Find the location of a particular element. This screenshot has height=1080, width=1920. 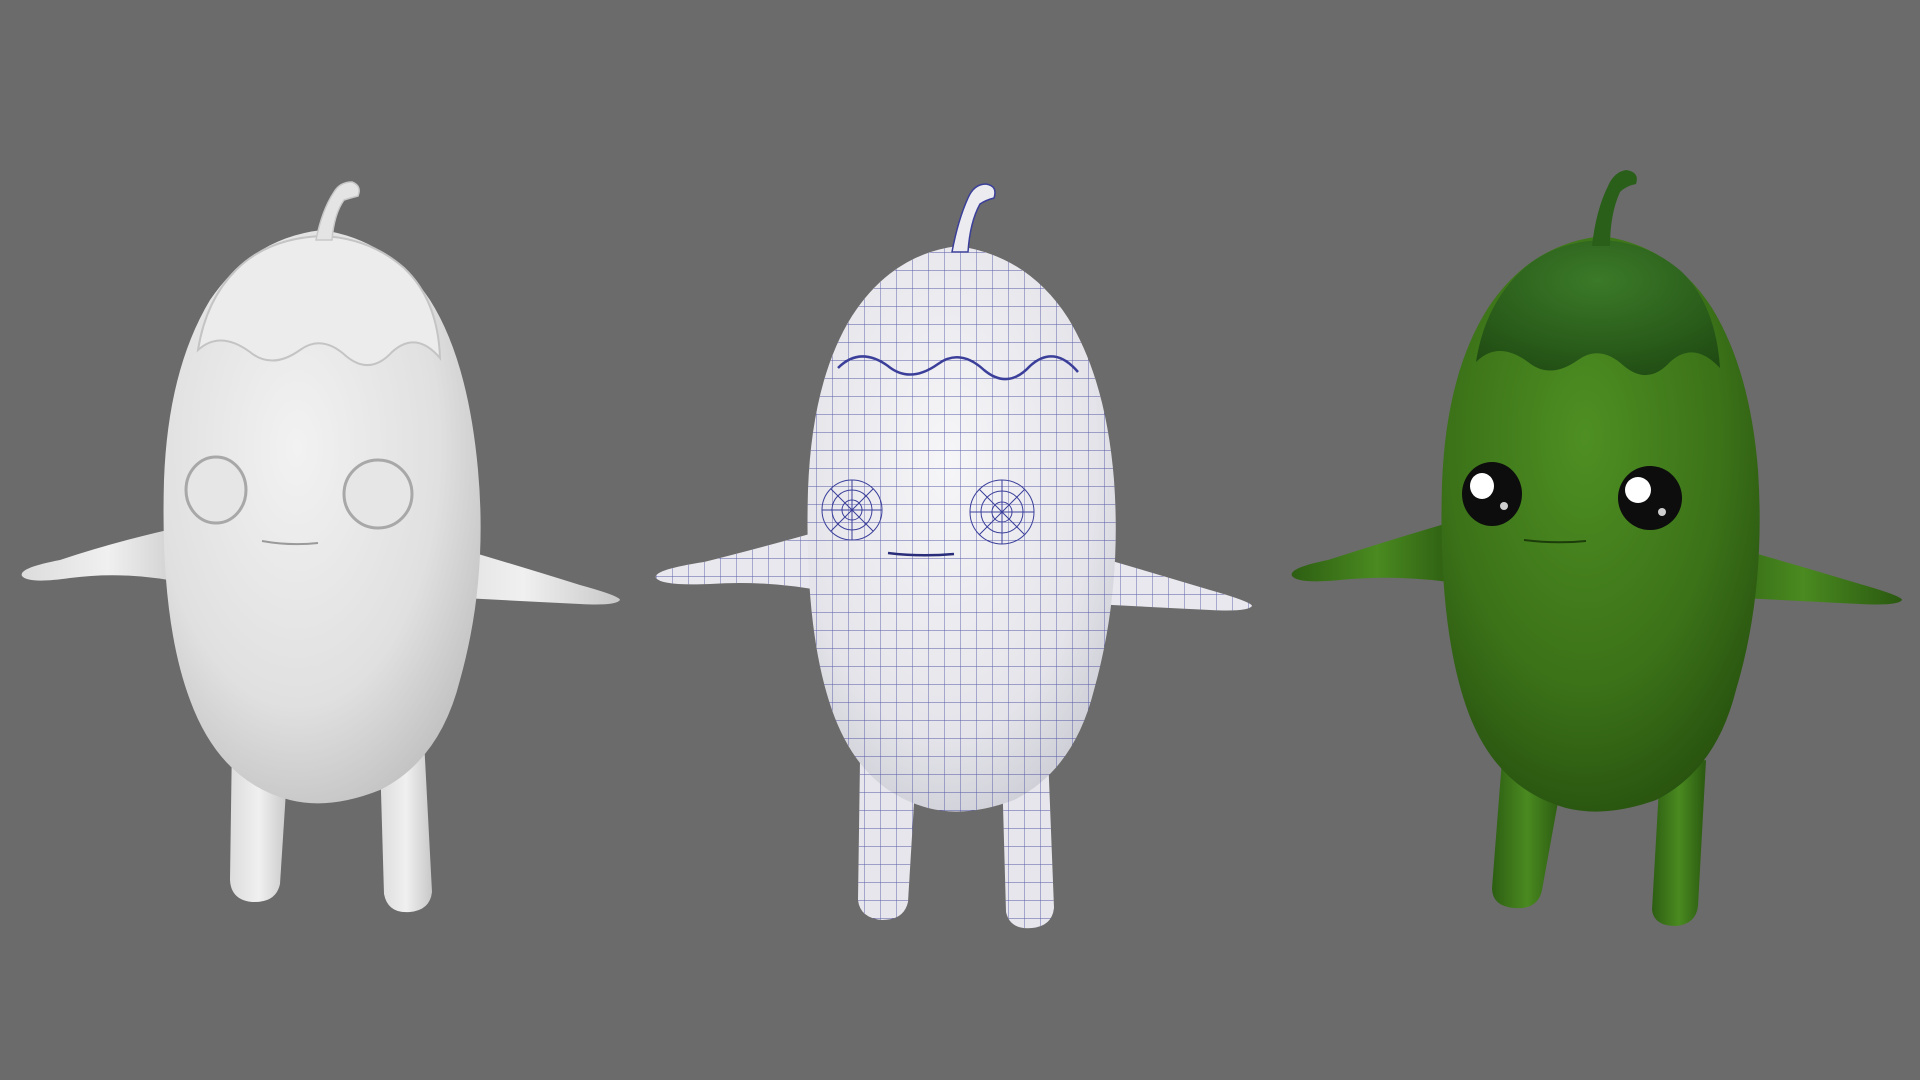

textured-left-arm is located at coordinates (1376, 552).